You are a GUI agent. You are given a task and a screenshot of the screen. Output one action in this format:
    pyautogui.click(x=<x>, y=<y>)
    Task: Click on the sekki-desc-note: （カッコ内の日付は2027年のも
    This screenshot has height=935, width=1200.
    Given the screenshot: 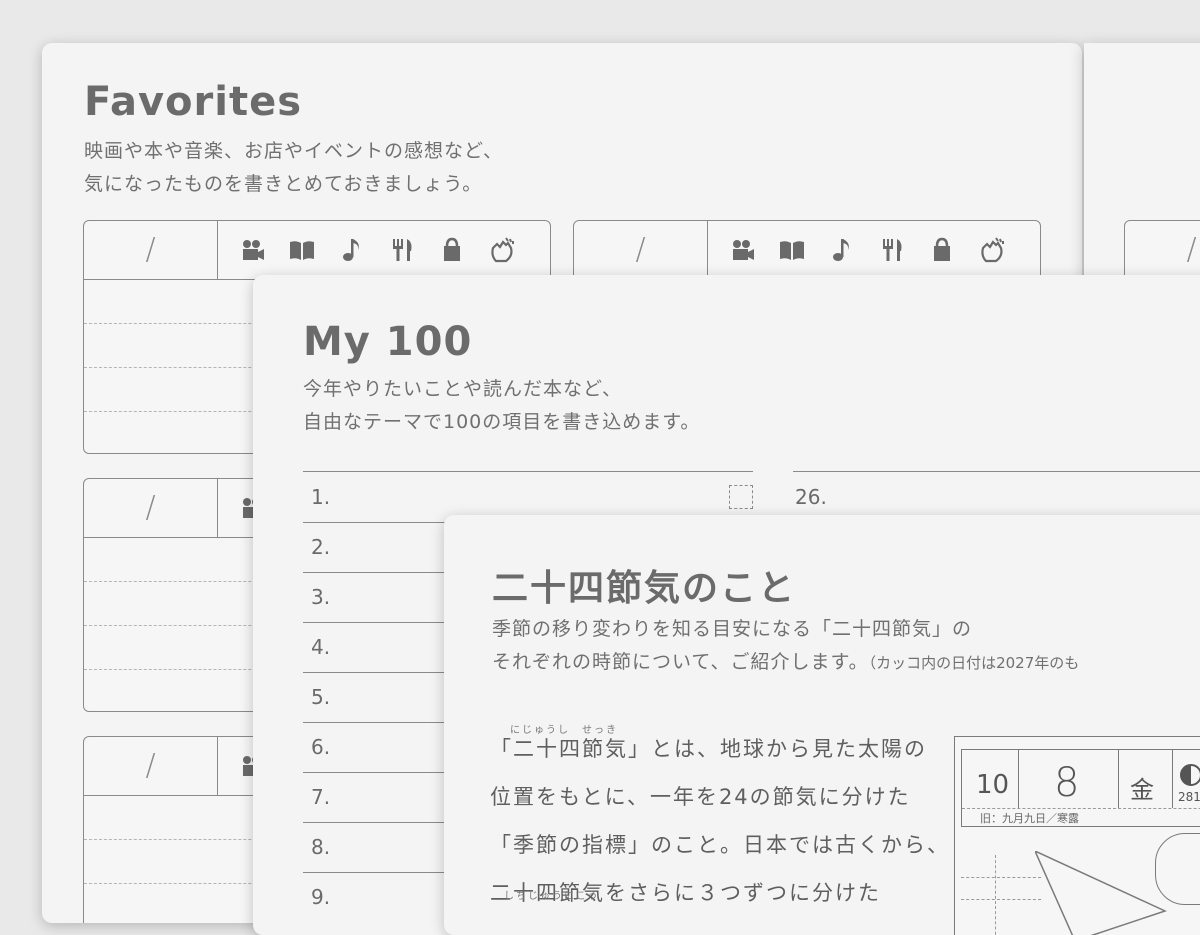 What is the action you would take?
    pyautogui.click(x=974, y=663)
    